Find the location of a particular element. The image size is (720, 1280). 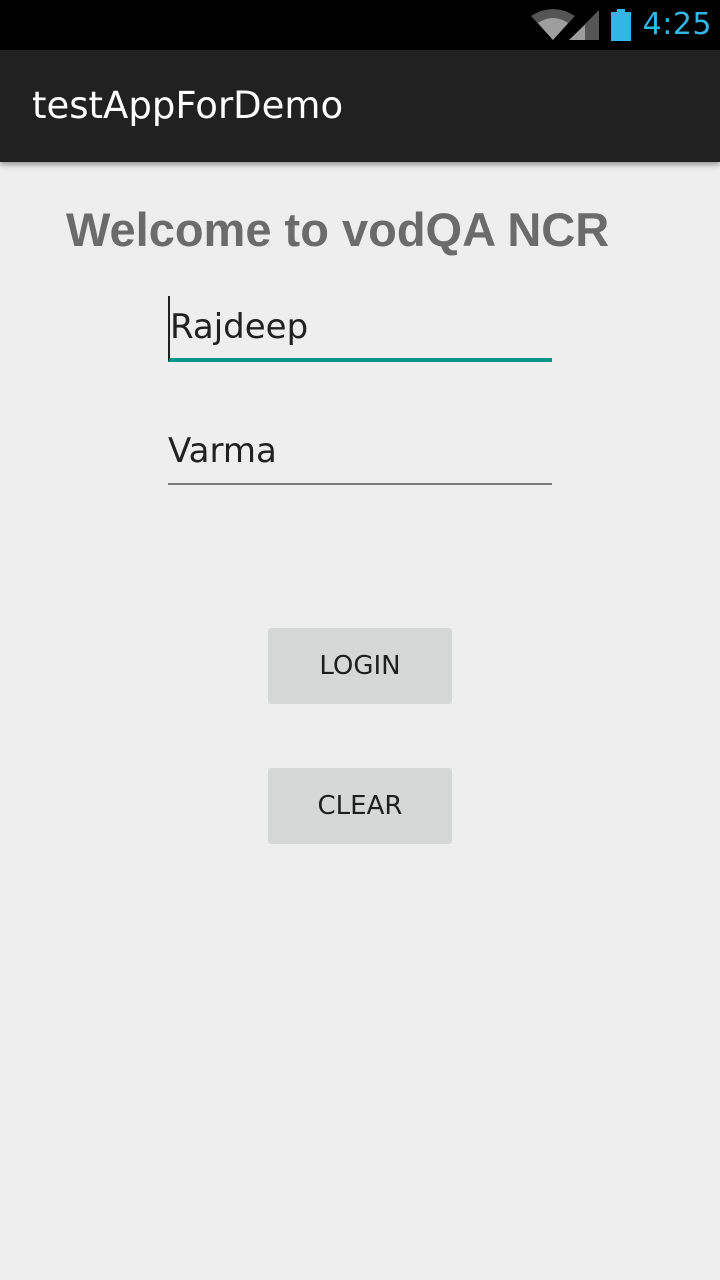

cellular-signal-icon is located at coordinates (583, 25).